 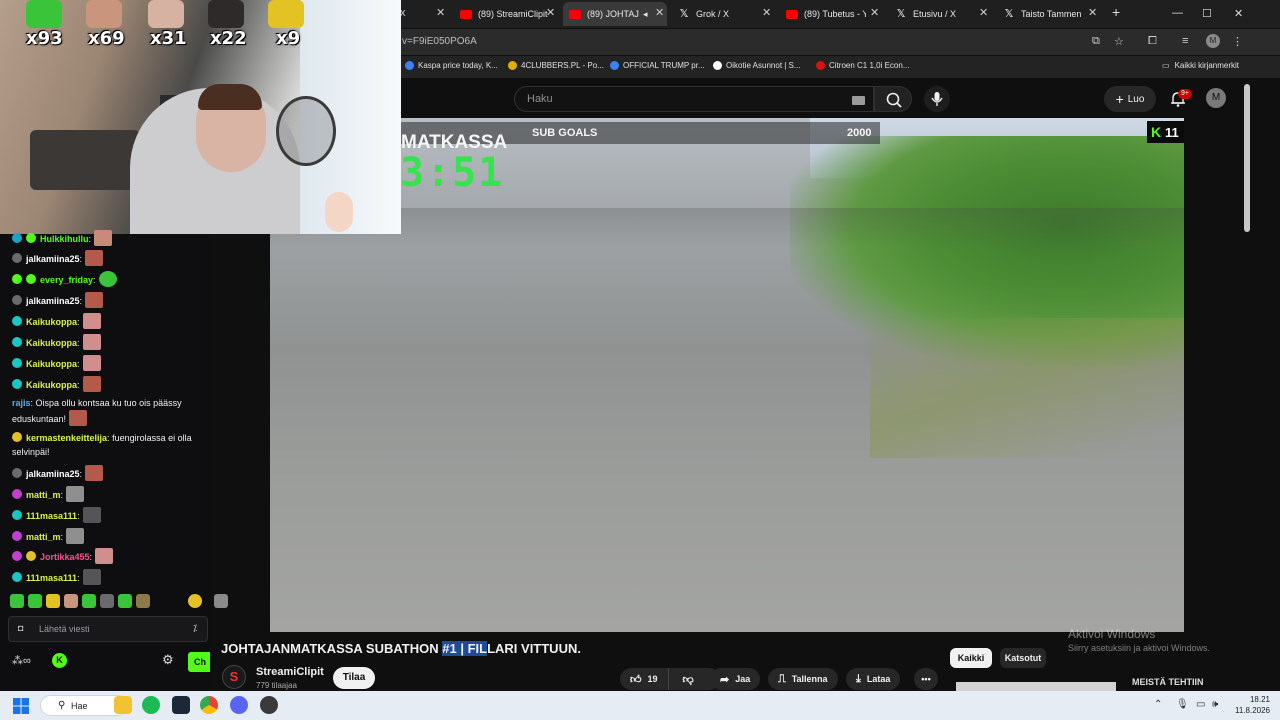 What do you see at coordinates (1238, 13) in the screenshot?
I see `window-close-icon: ✕` at bounding box center [1238, 13].